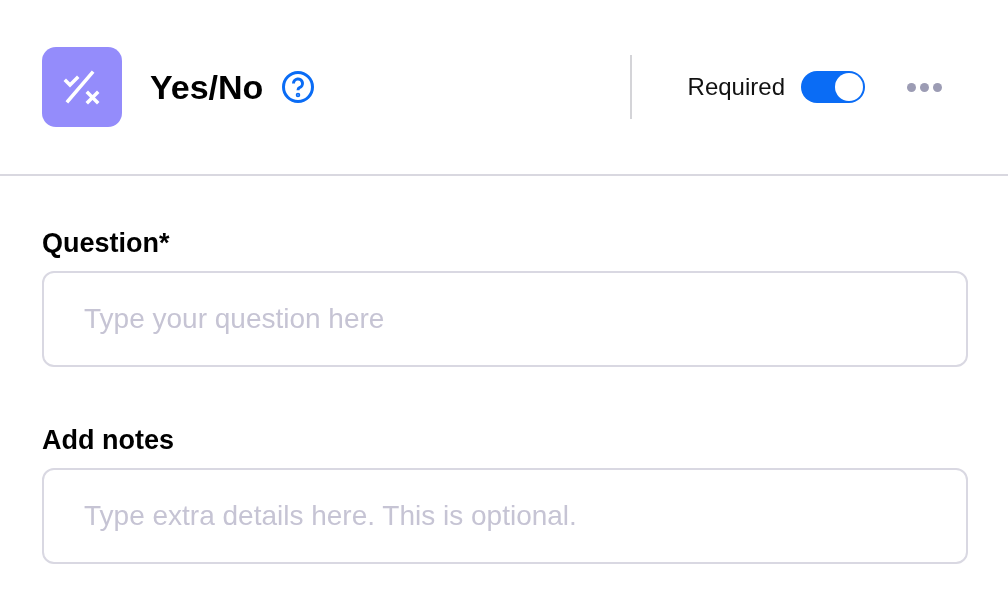 This screenshot has height=604, width=1008. Describe the element at coordinates (833, 87) in the screenshot. I see `required-toggle` at that location.